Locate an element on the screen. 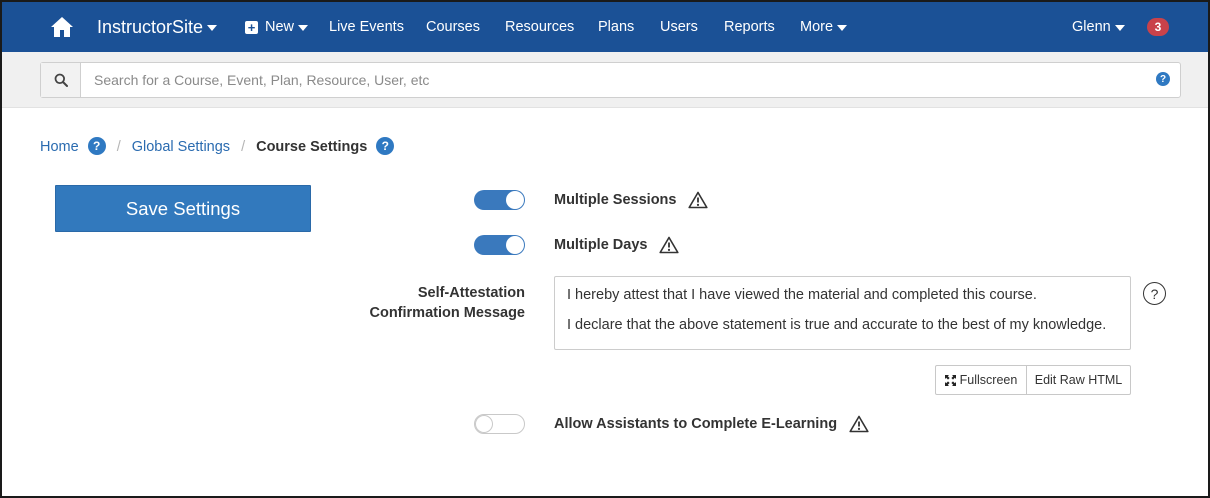 The image size is (1210, 498). search-icon is located at coordinates (61, 80).